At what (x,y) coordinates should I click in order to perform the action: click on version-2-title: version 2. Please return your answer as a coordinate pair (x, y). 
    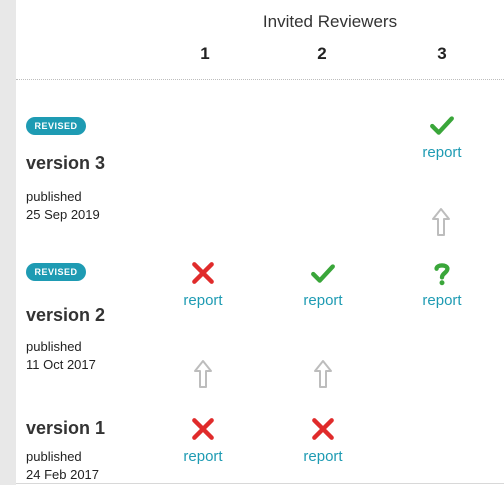
    Looking at the image, I should click on (65, 315).